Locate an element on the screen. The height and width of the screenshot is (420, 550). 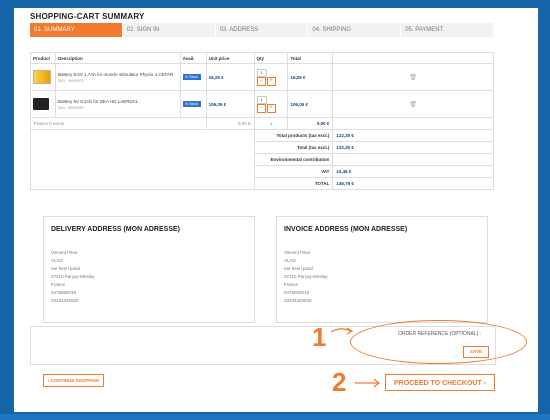
step-payment: 05. PAYMENT is located at coordinates (447, 30).